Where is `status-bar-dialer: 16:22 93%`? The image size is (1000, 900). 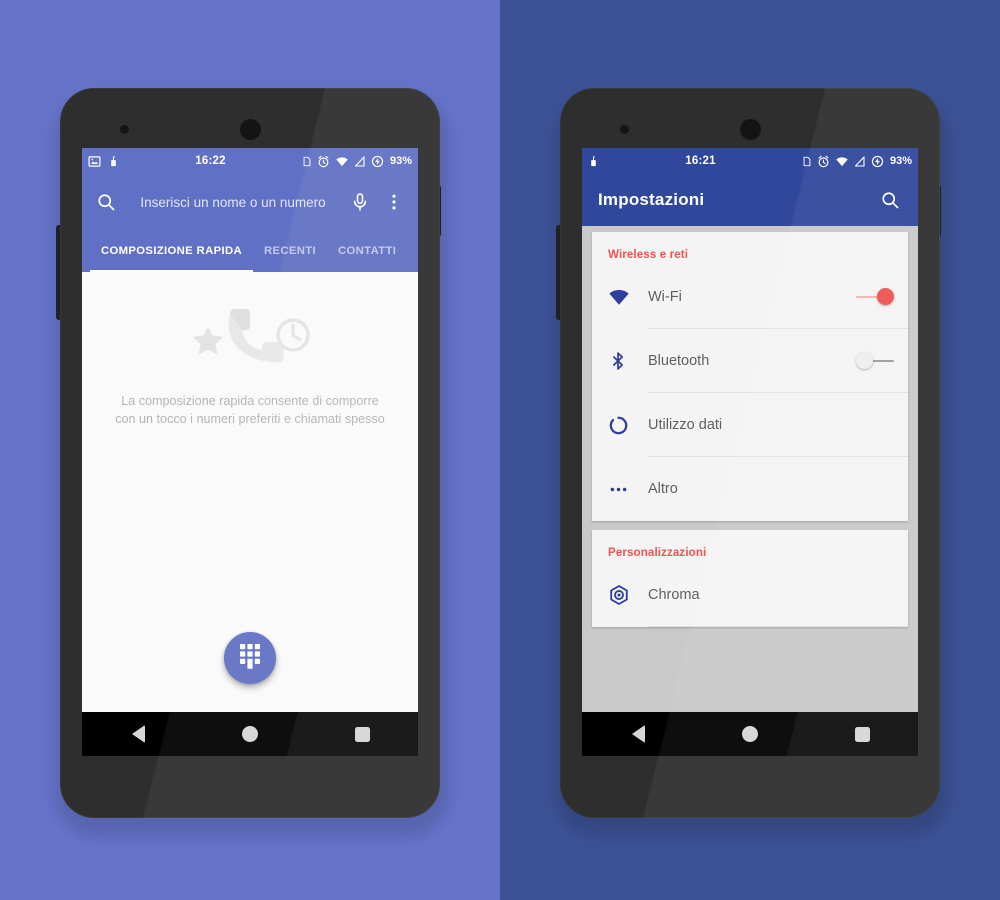 status-bar-dialer: 16:22 93% is located at coordinates (250, 161).